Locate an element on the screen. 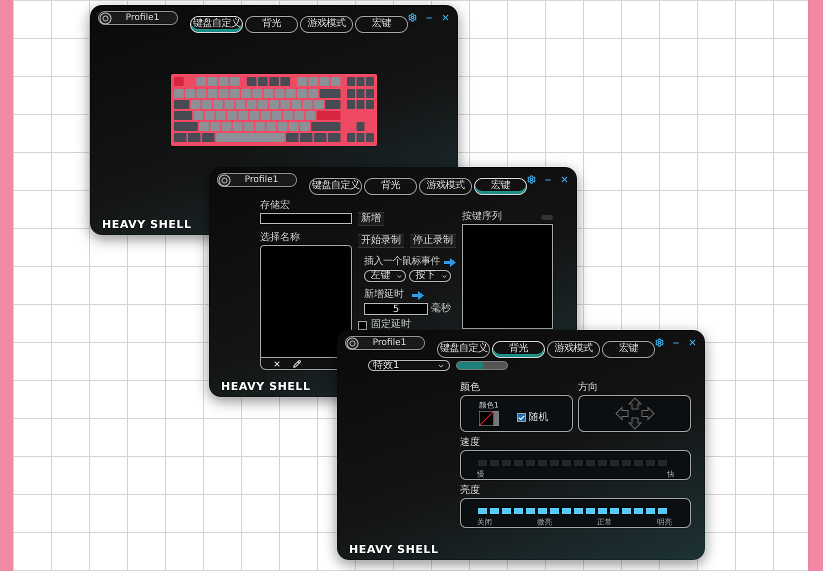 Image resolution: width=823 pixels, height=571 pixels. delete-icon is located at coordinates (277, 364).